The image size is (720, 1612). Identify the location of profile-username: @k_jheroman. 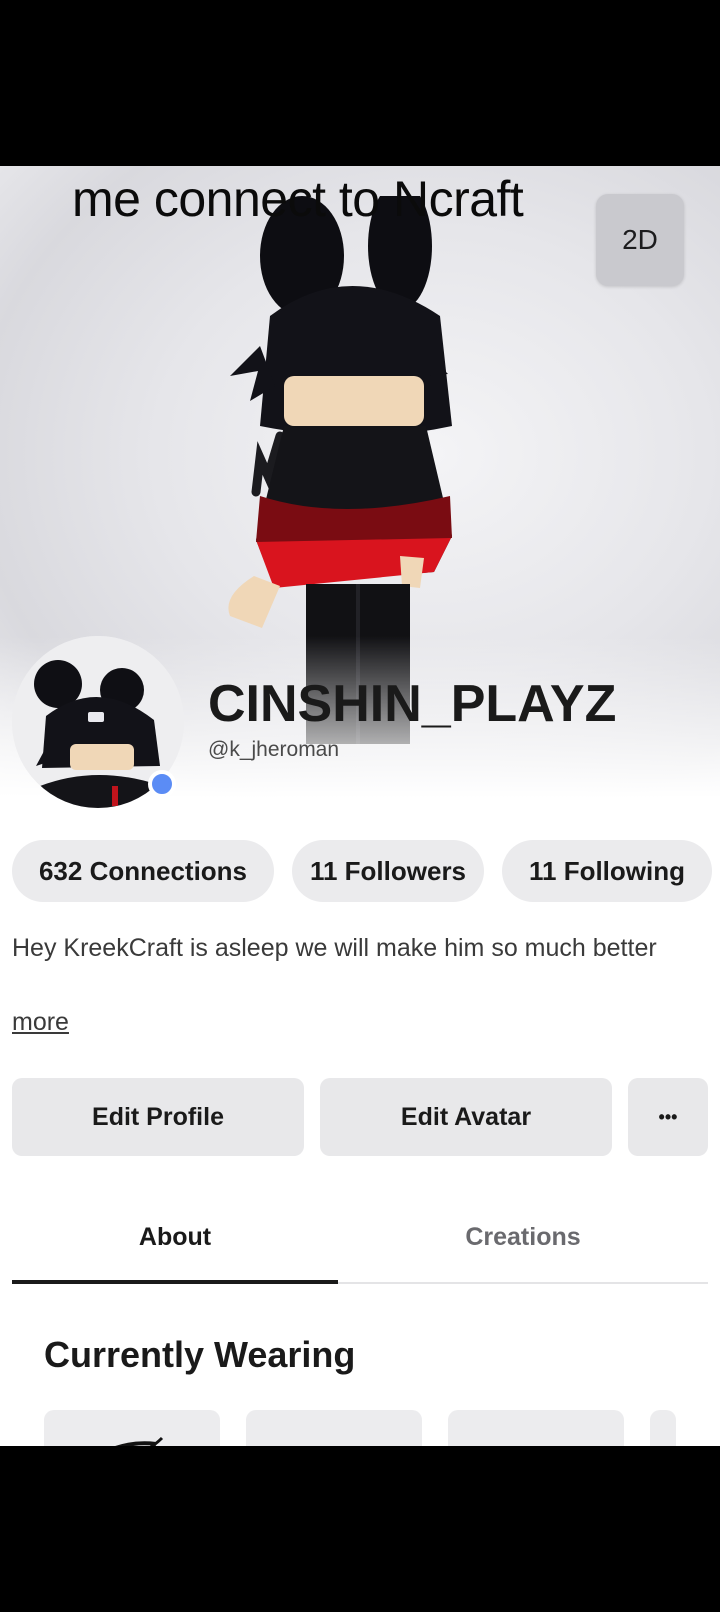
(274, 749).